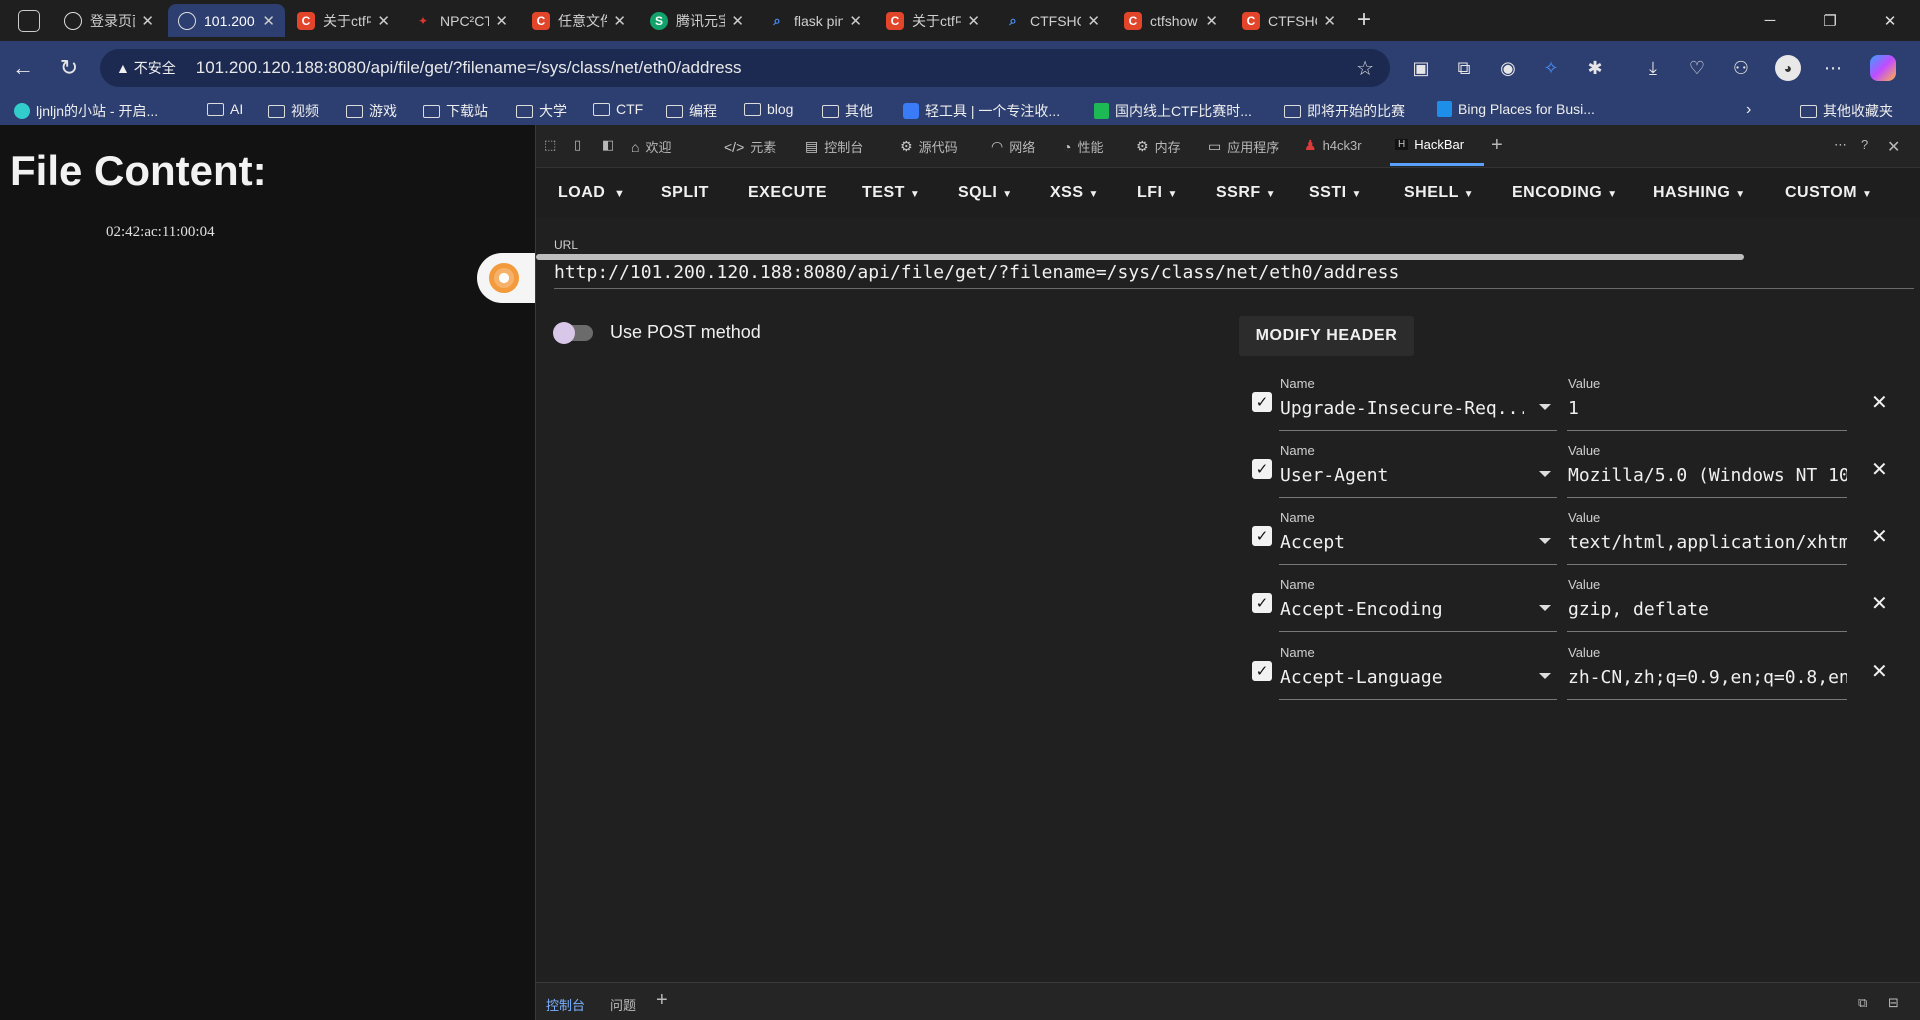  What do you see at coordinates (651, 146) in the screenshot?
I see `devtools-tab-welcome: ⌂ 欢迎` at bounding box center [651, 146].